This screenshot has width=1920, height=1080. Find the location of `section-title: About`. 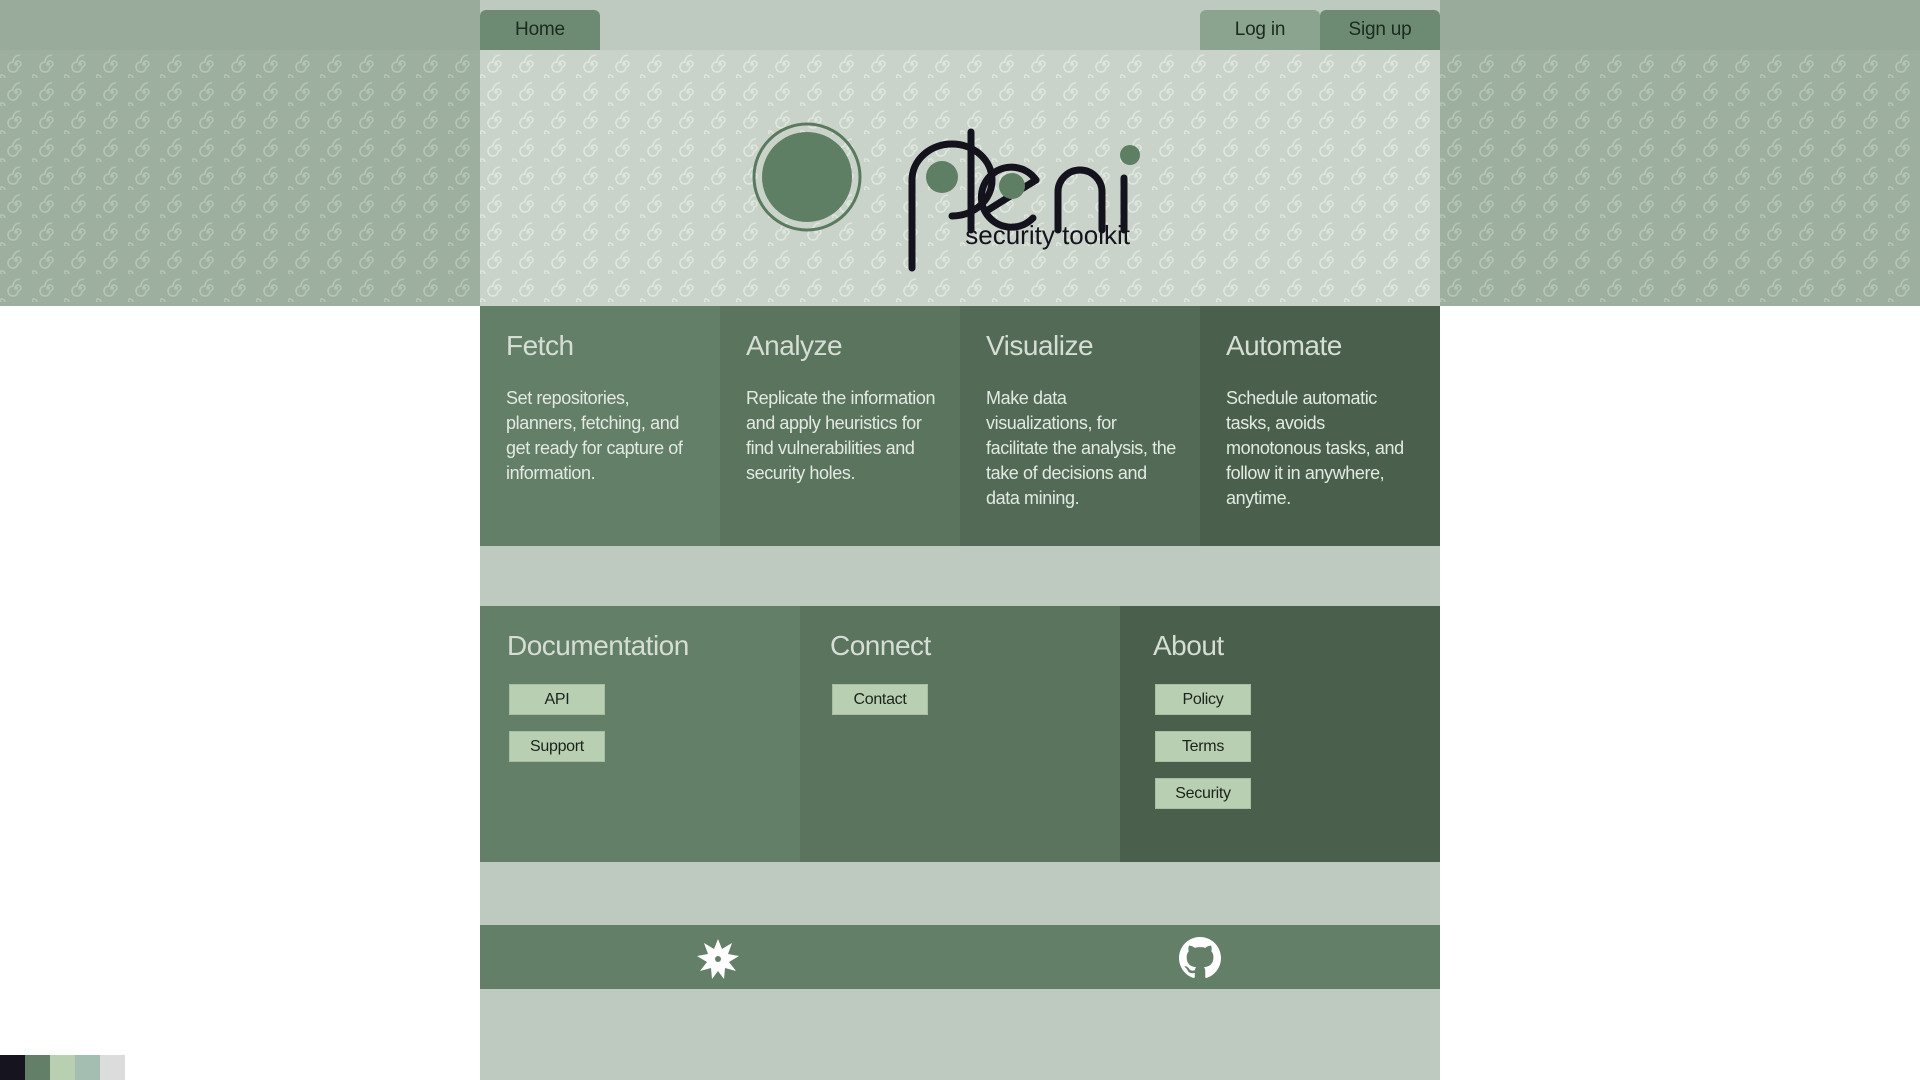

section-title: About is located at coordinates (1188, 645).